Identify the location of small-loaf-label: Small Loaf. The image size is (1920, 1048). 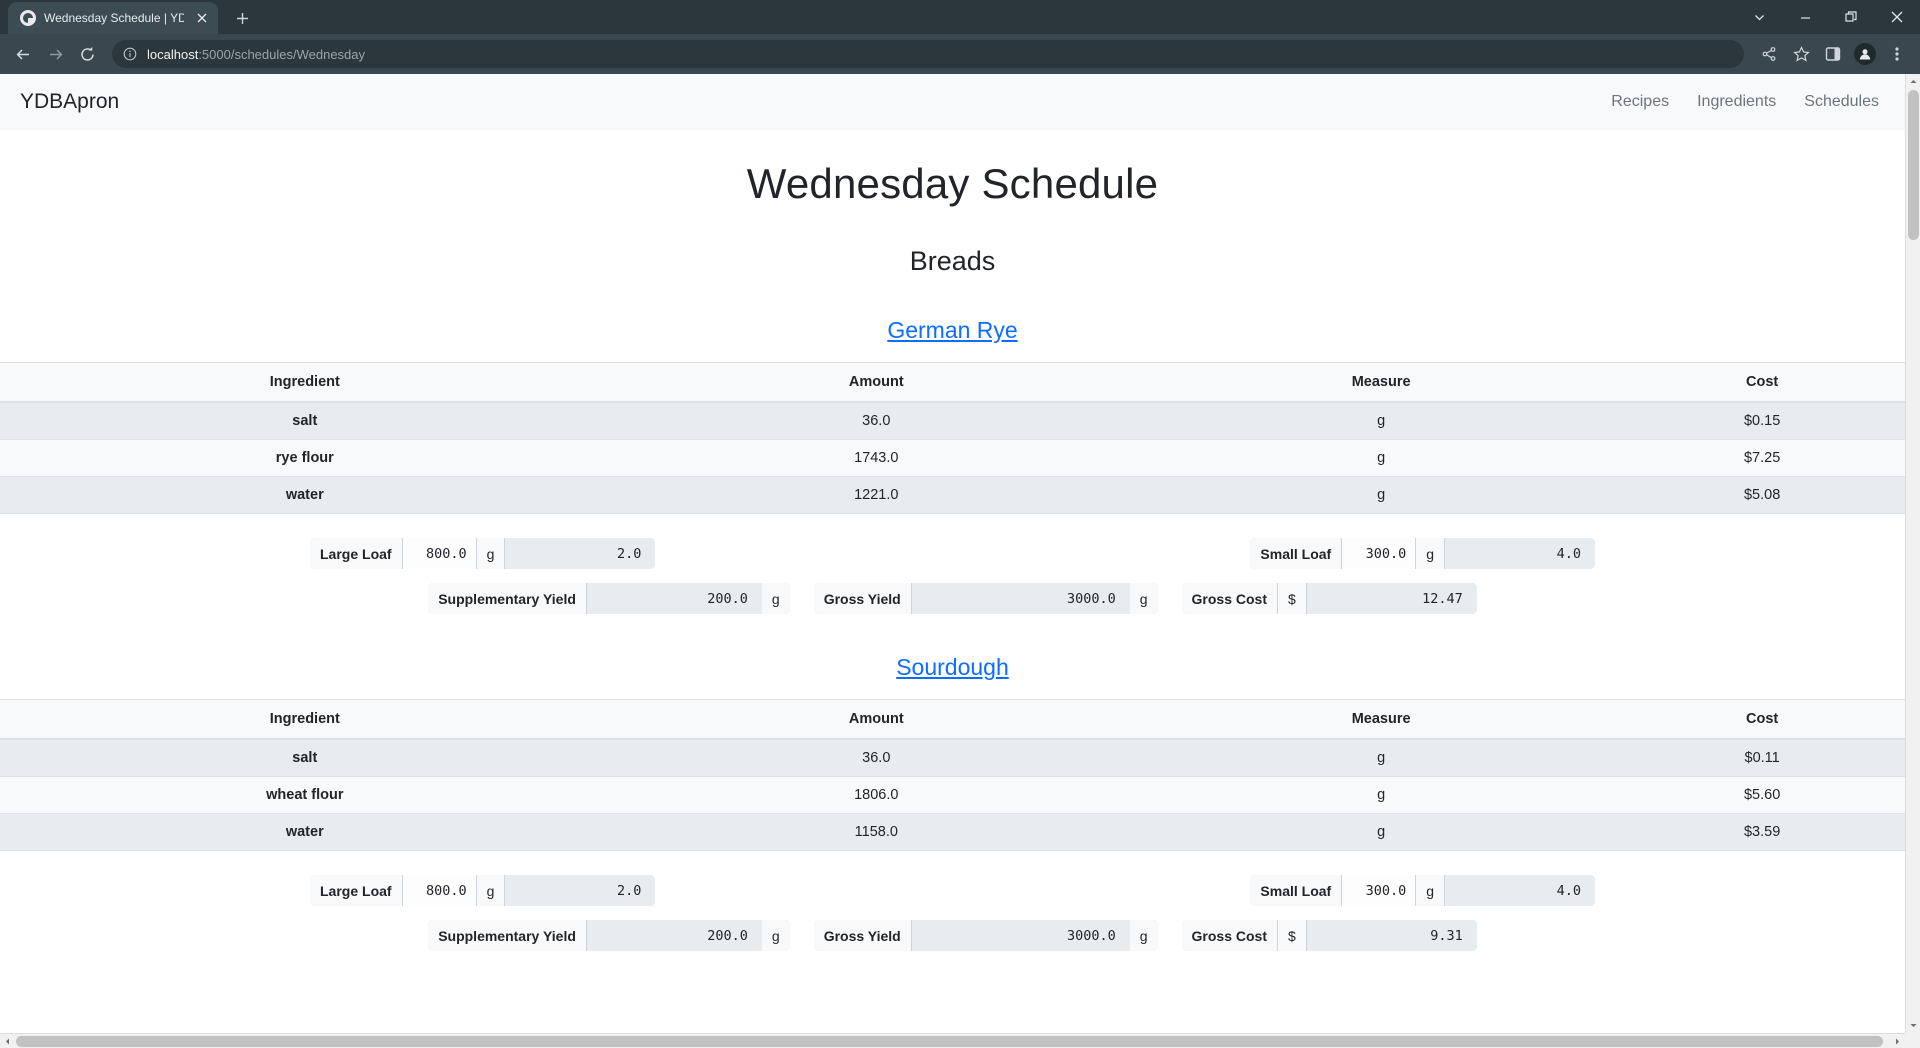
(1296, 553).